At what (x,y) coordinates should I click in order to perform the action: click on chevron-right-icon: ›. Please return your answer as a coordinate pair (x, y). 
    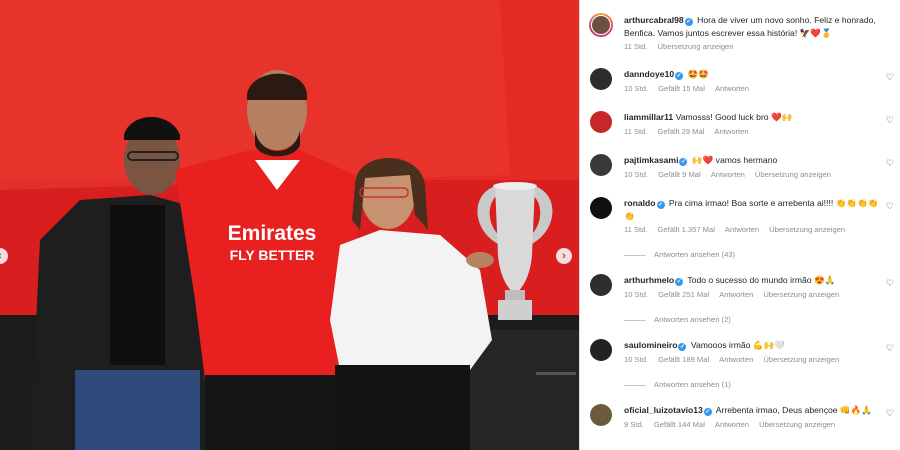
    Looking at the image, I should click on (564, 256).